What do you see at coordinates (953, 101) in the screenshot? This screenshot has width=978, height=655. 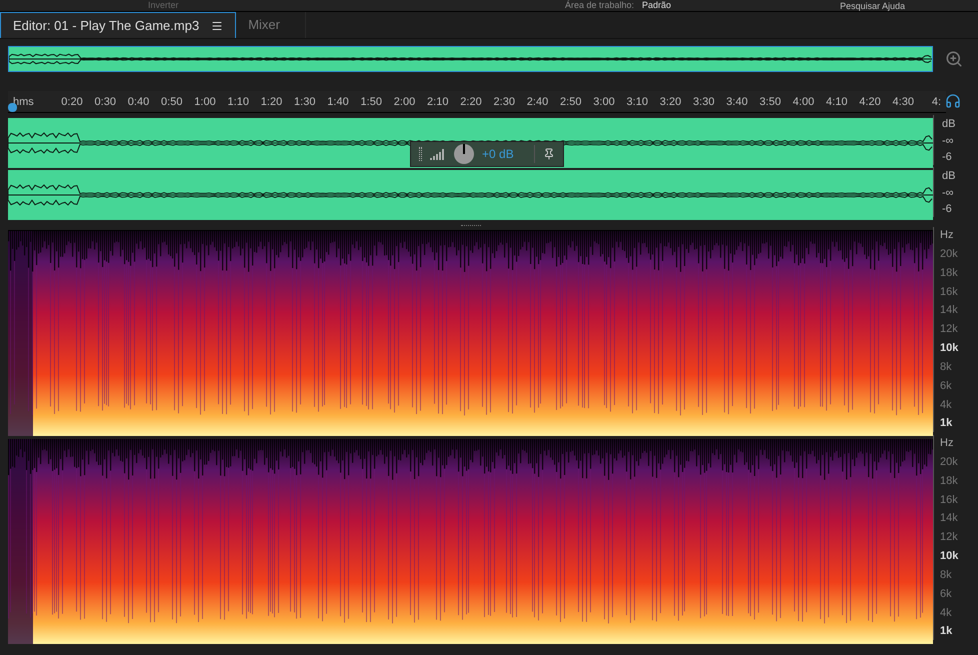 I see `headphones-icon` at bounding box center [953, 101].